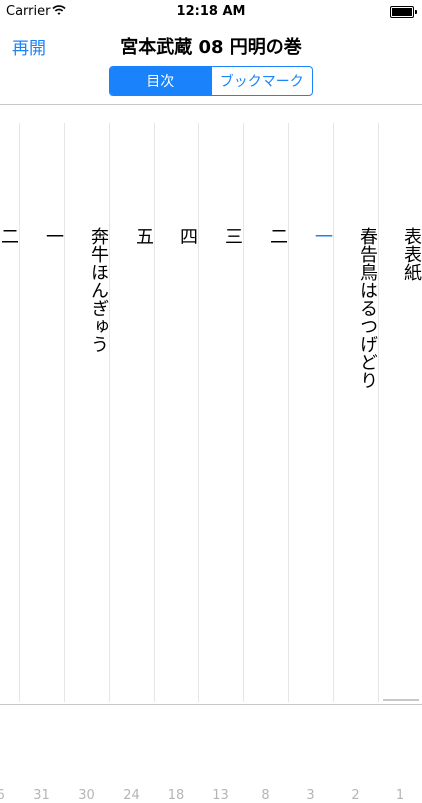  I want to click on chapter-item-current: 一 3, so click(310, 455).